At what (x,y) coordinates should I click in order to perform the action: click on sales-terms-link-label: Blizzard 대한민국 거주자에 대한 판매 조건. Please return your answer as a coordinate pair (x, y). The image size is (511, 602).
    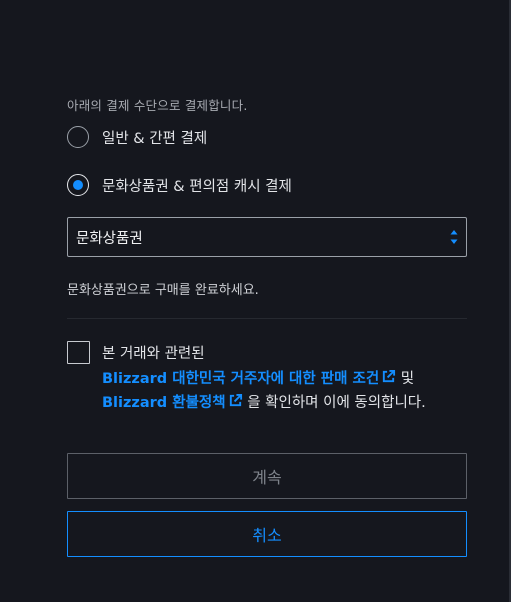
    Looking at the image, I should click on (241, 378).